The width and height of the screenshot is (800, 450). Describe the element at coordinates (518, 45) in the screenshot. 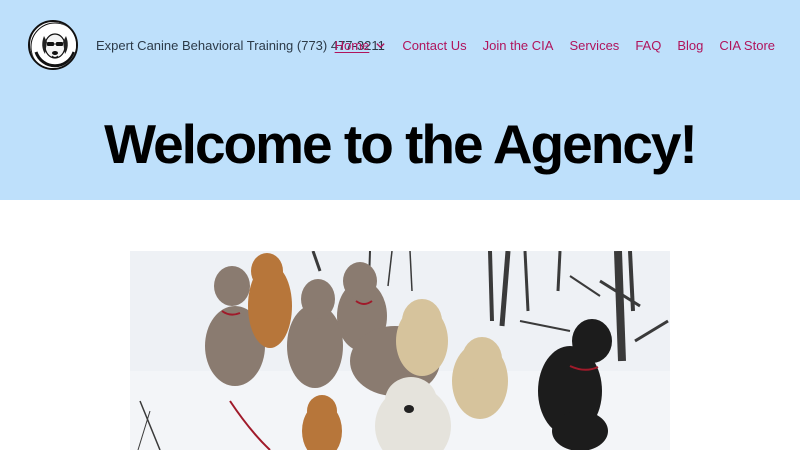

I see `nav-link-join-the-cia: Join the CIA` at that location.